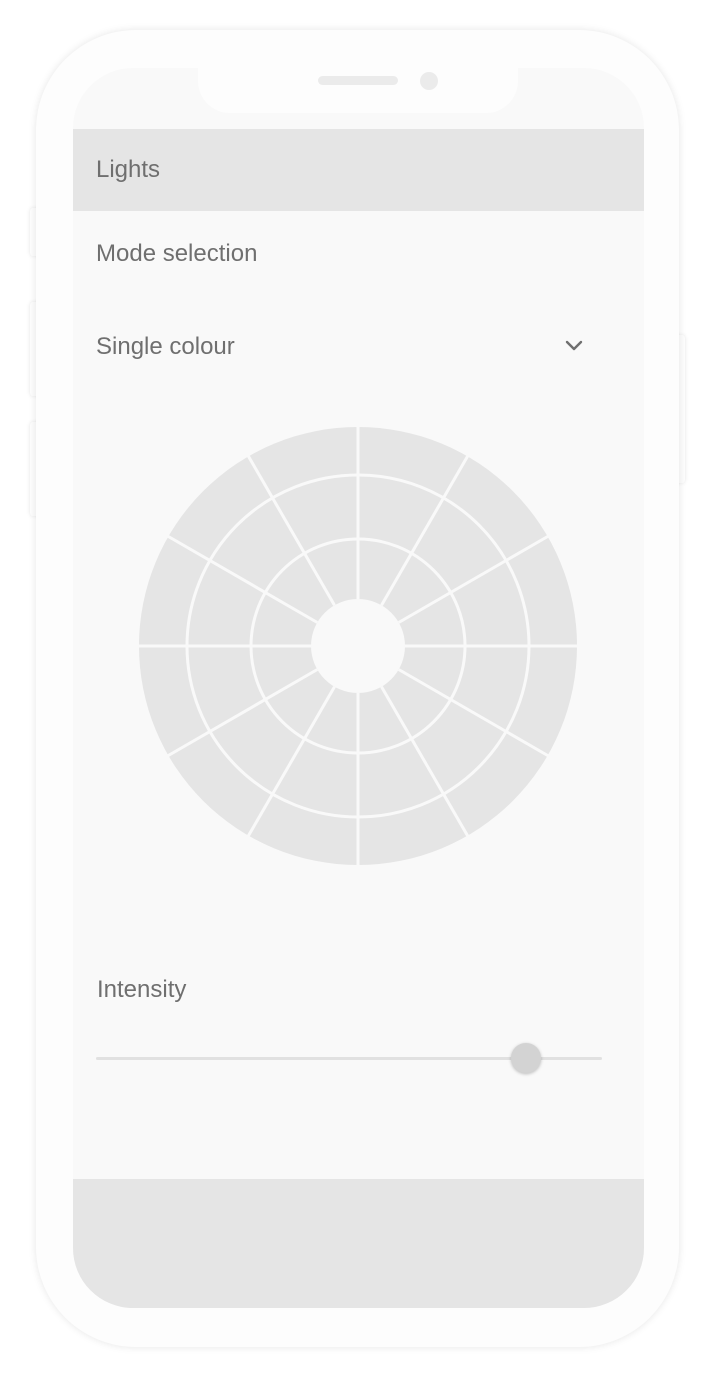 This screenshot has height=1378, width=716. What do you see at coordinates (349, 1058) in the screenshot?
I see `intensity-slider` at bounding box center [349, 1058].